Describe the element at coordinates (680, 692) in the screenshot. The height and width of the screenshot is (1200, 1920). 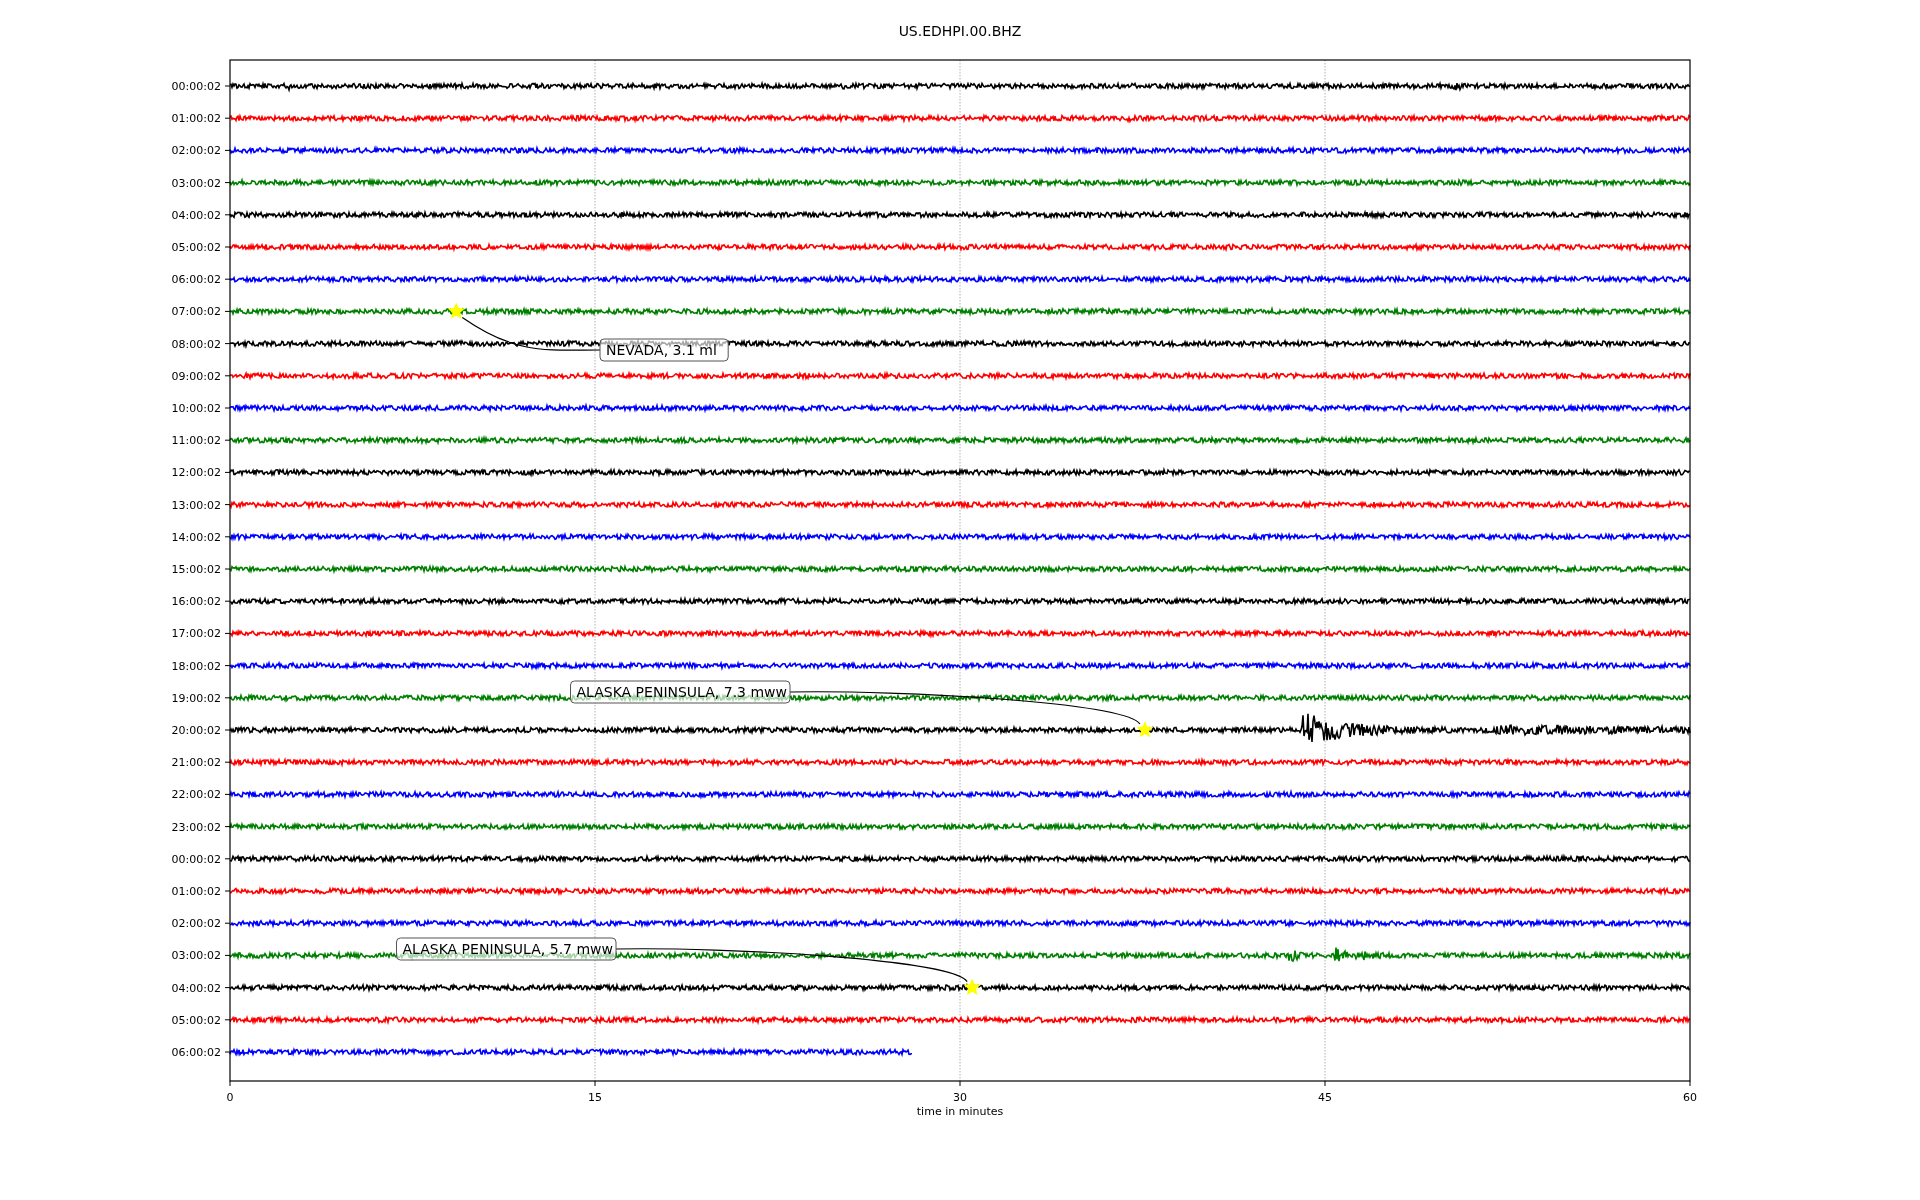
I see `event-label: ALASKA PENINSULA, 7.3 mww` at that location.